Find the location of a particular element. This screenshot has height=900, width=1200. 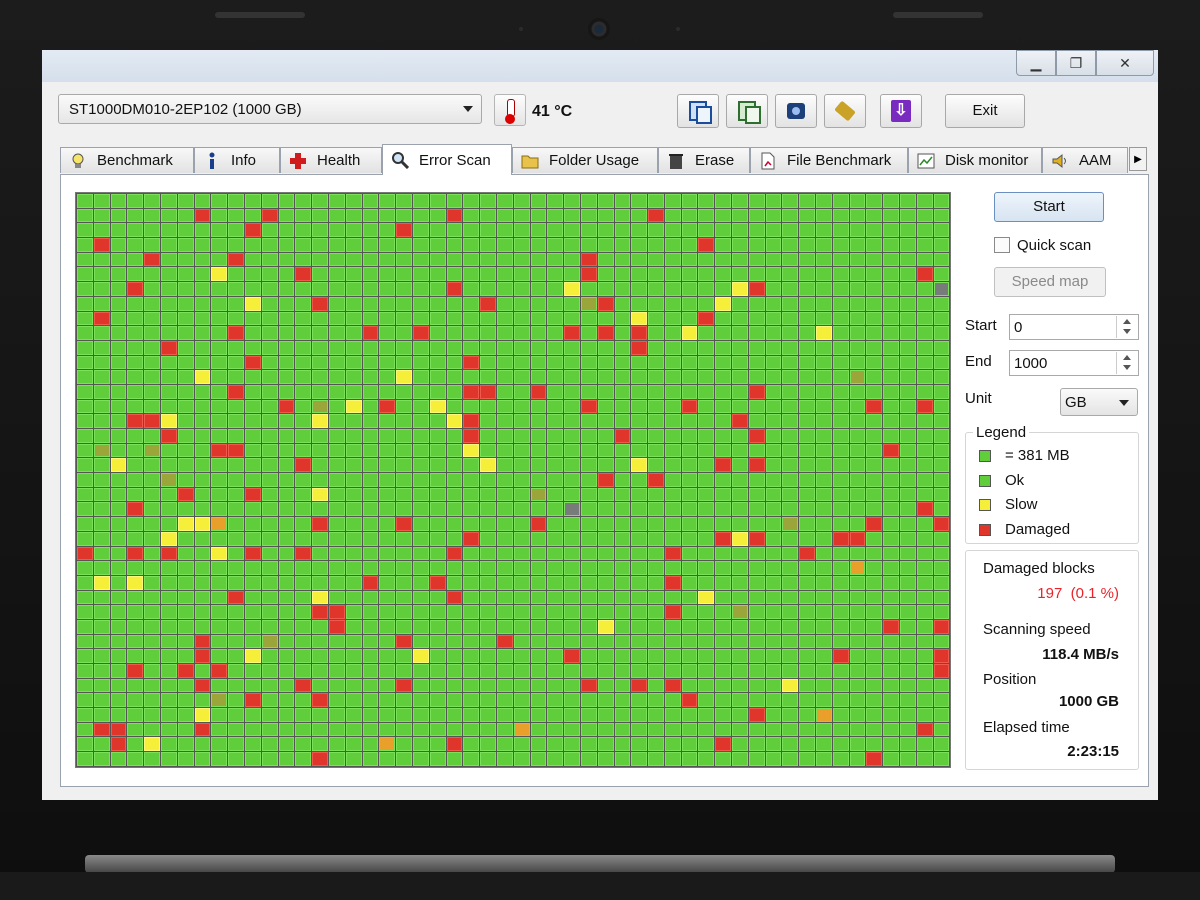

trash-icon is located at coordinates (676, 161).